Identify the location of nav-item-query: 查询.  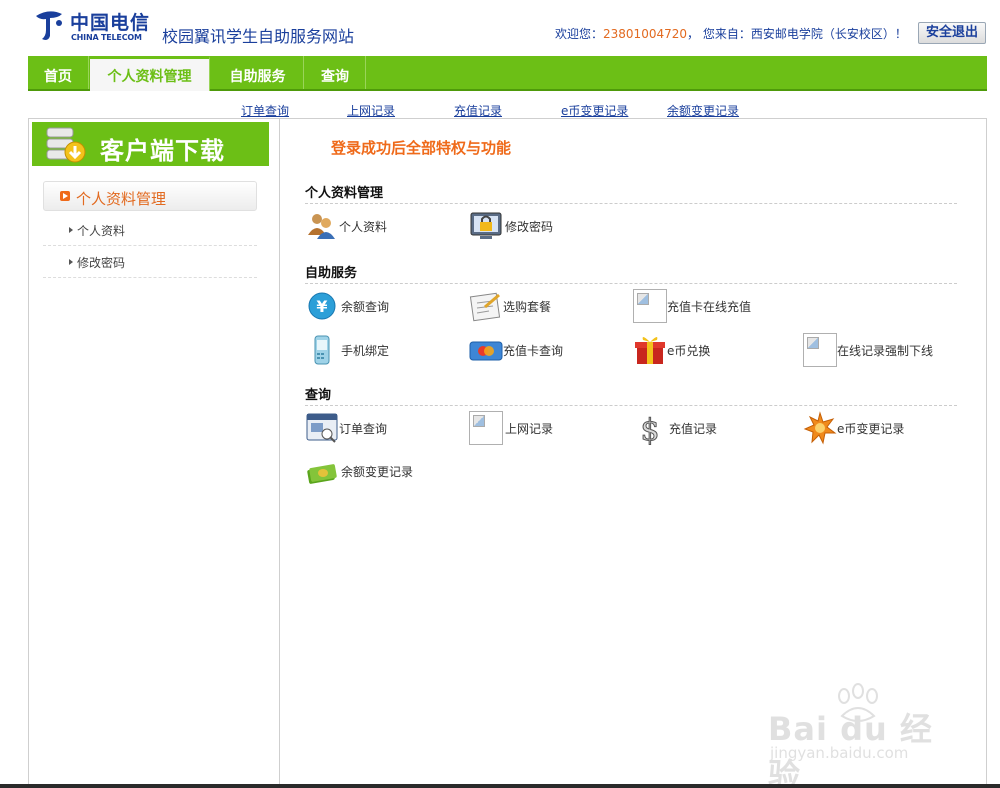
(335, 72).